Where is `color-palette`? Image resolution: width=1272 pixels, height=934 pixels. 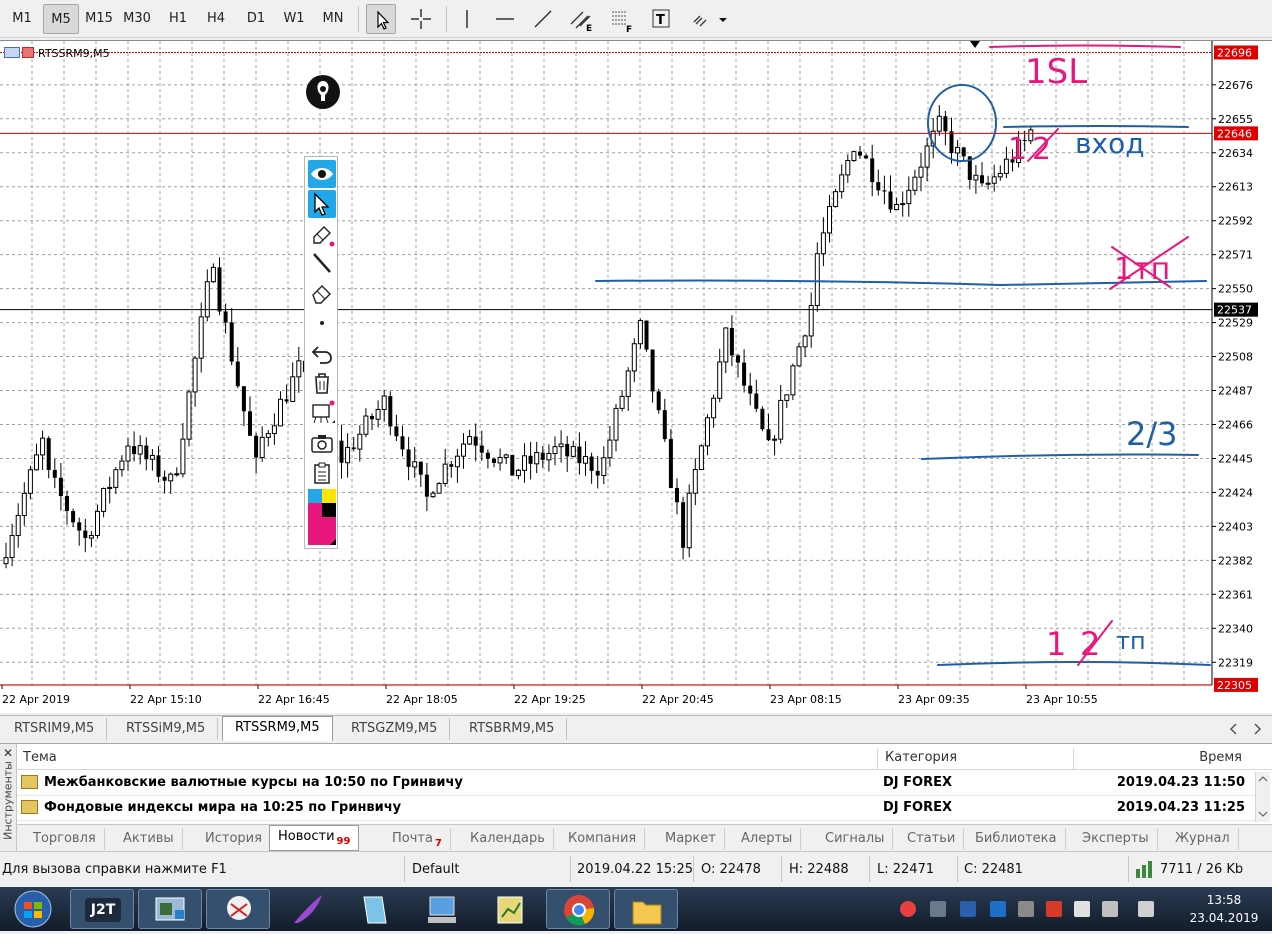 color-palette is located at coordinates (322, 517).